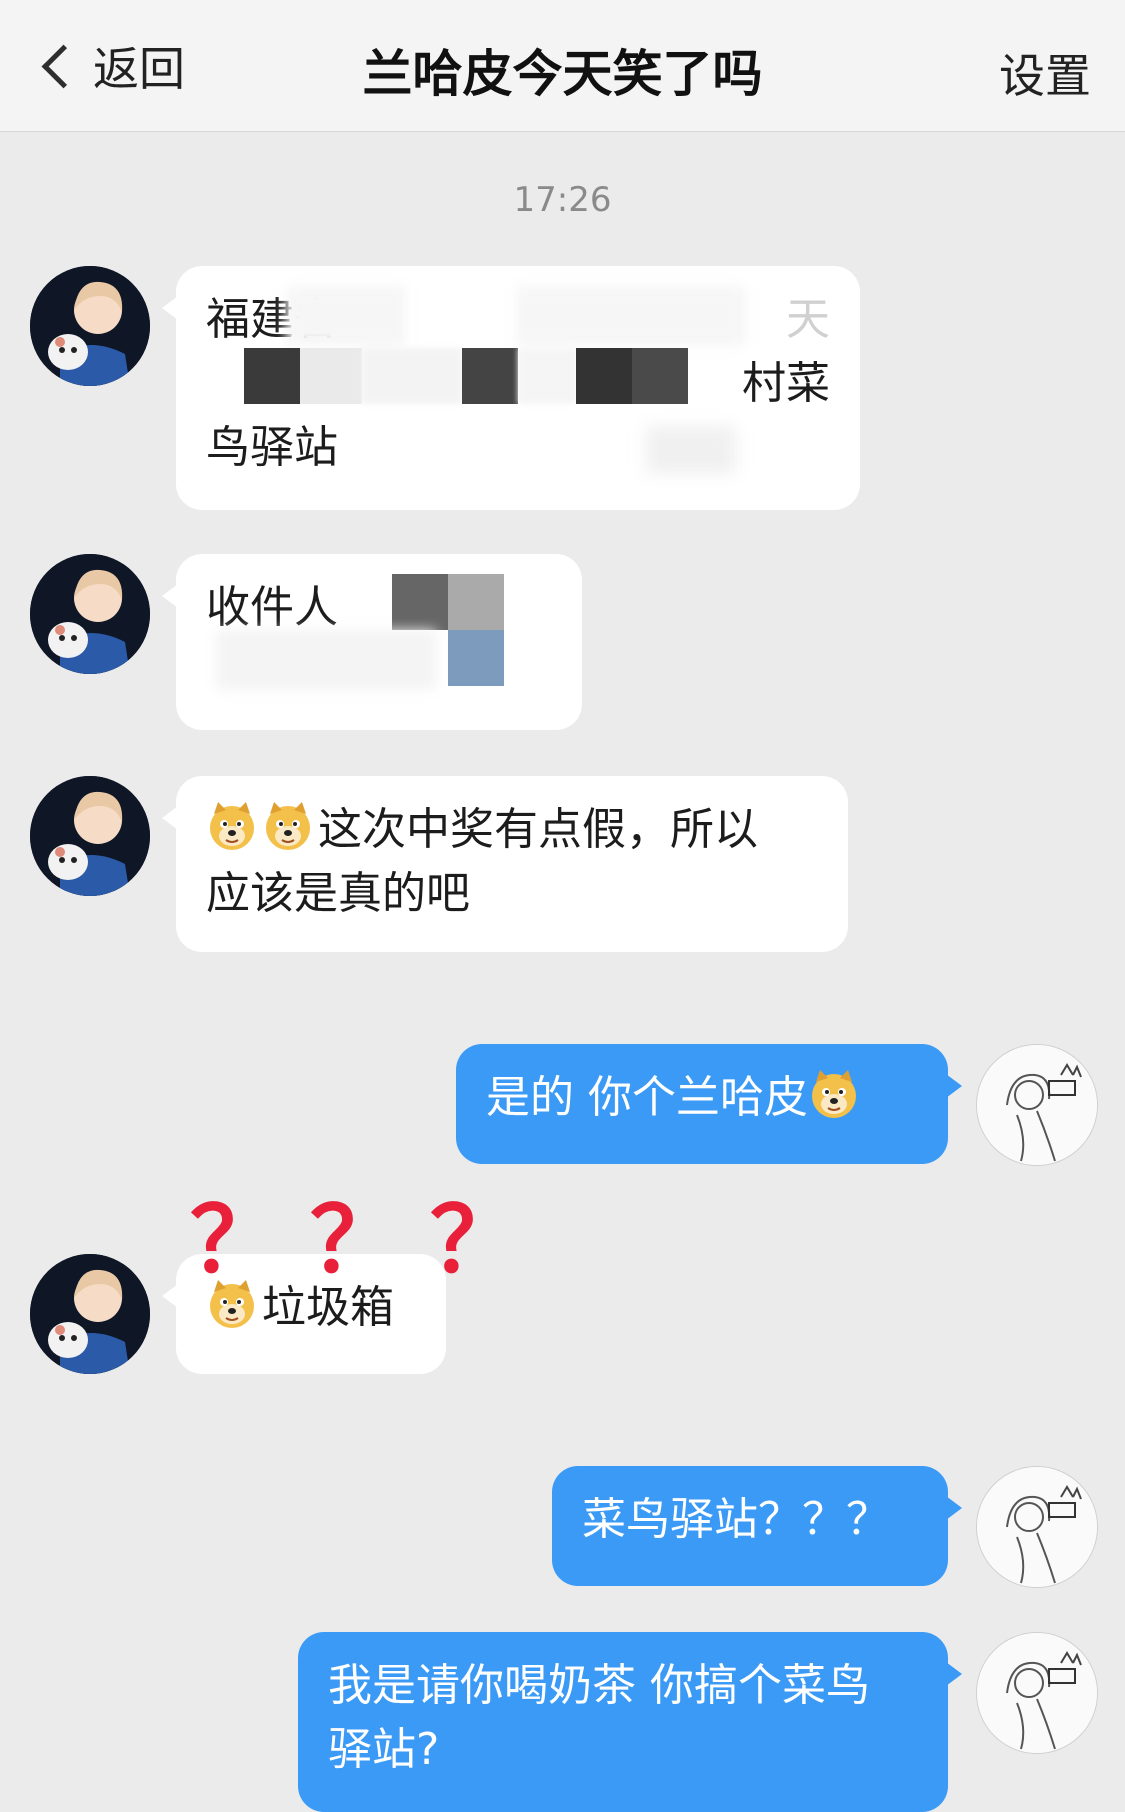 This screenshot has height=1812, width=1125. Describe the element at coordinates (808, 319) in the screenshot. I see `message-text-fragment: 天` at that location.